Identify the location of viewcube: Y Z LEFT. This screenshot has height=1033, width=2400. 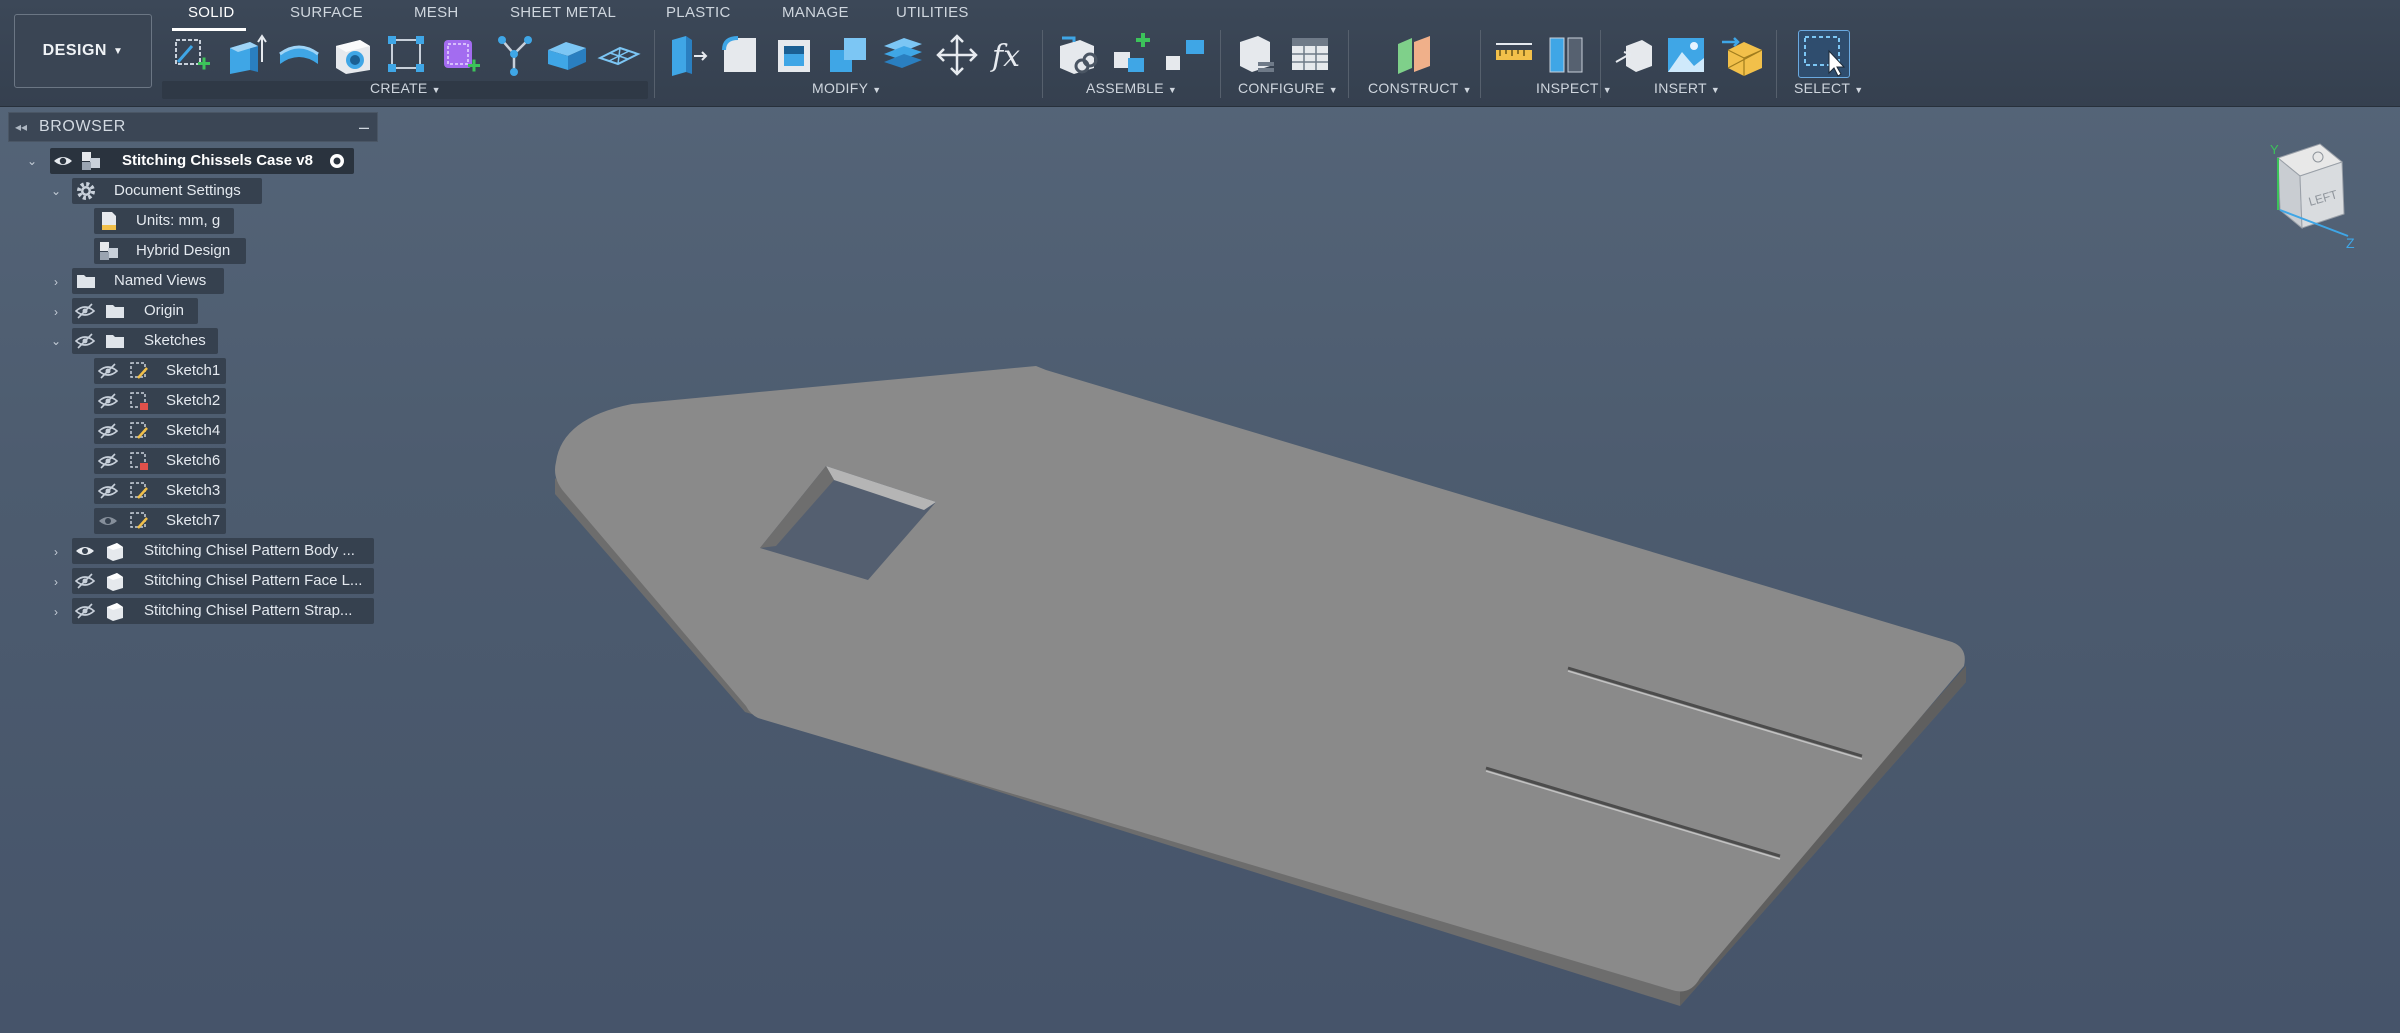
(2308, 194).